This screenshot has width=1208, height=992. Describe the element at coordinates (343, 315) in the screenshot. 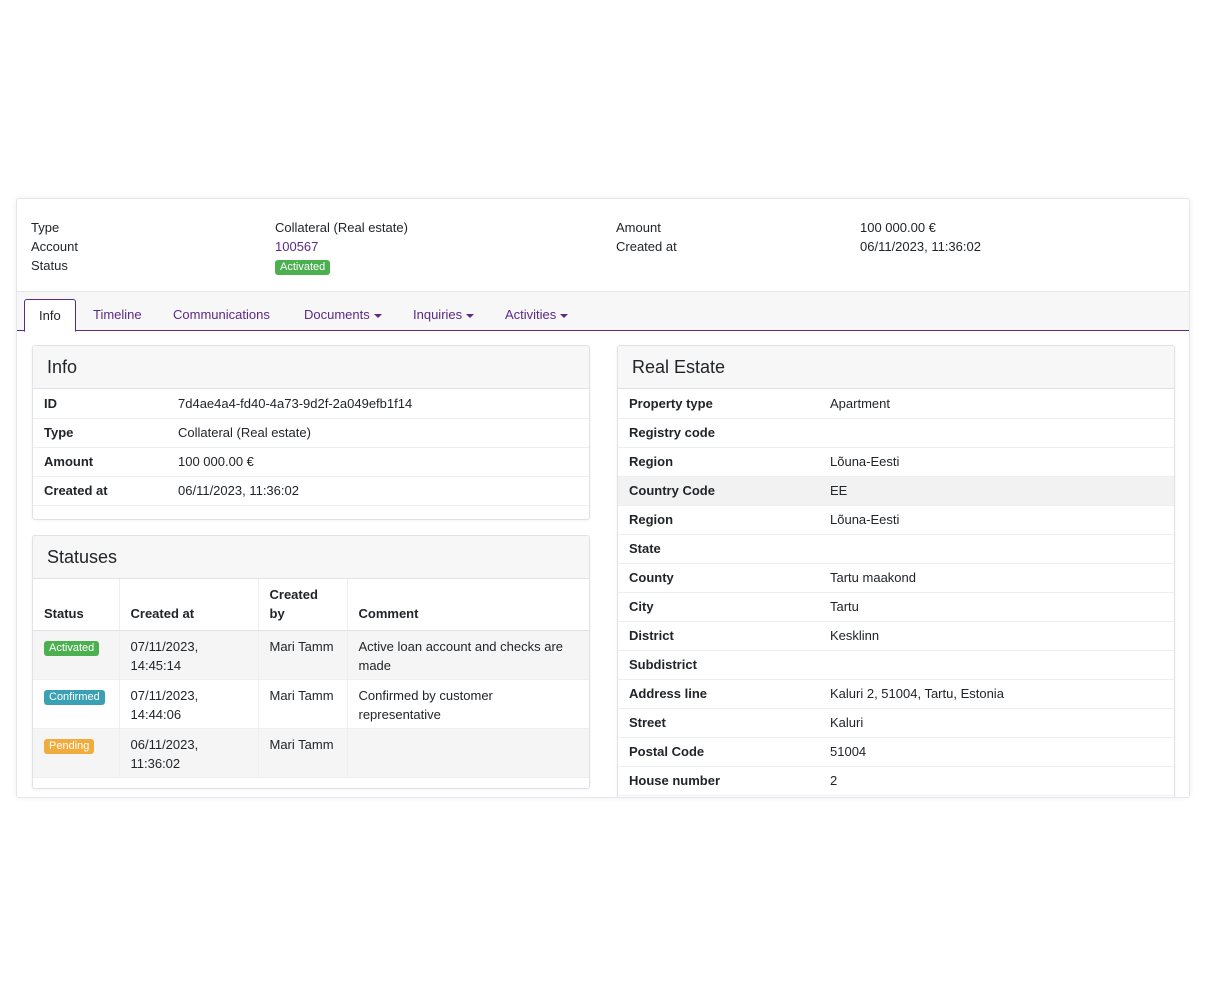

I see `tab-documents: Documents` at that location.